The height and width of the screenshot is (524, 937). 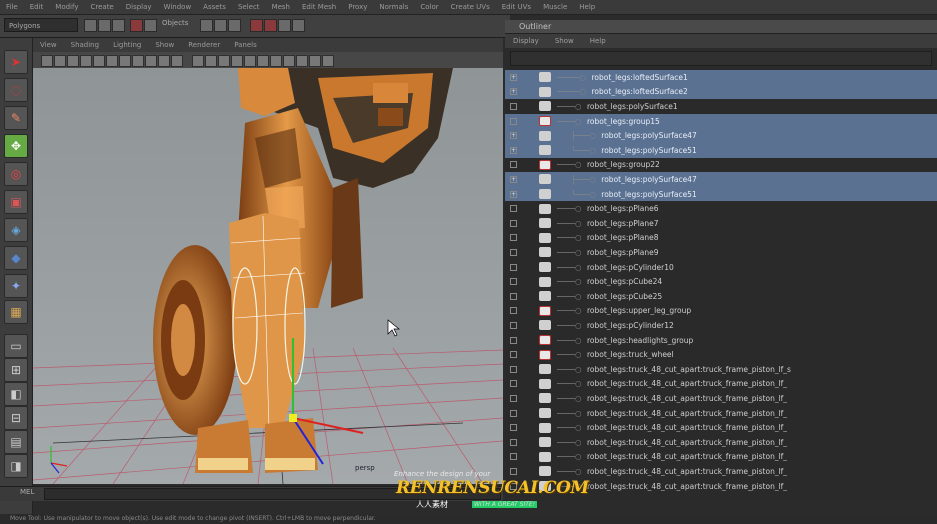 What do you see at coordinates (16, 202) in the screenshot?
I see `scale-tool-icon: ▣` at bounding box center [16, 202].